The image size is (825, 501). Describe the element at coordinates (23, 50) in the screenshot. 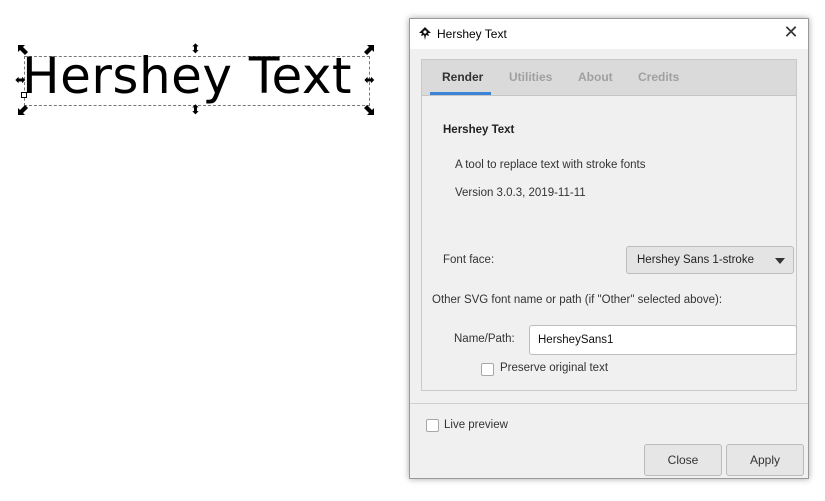

I see `resize-handle-top-left-icon` at that location.